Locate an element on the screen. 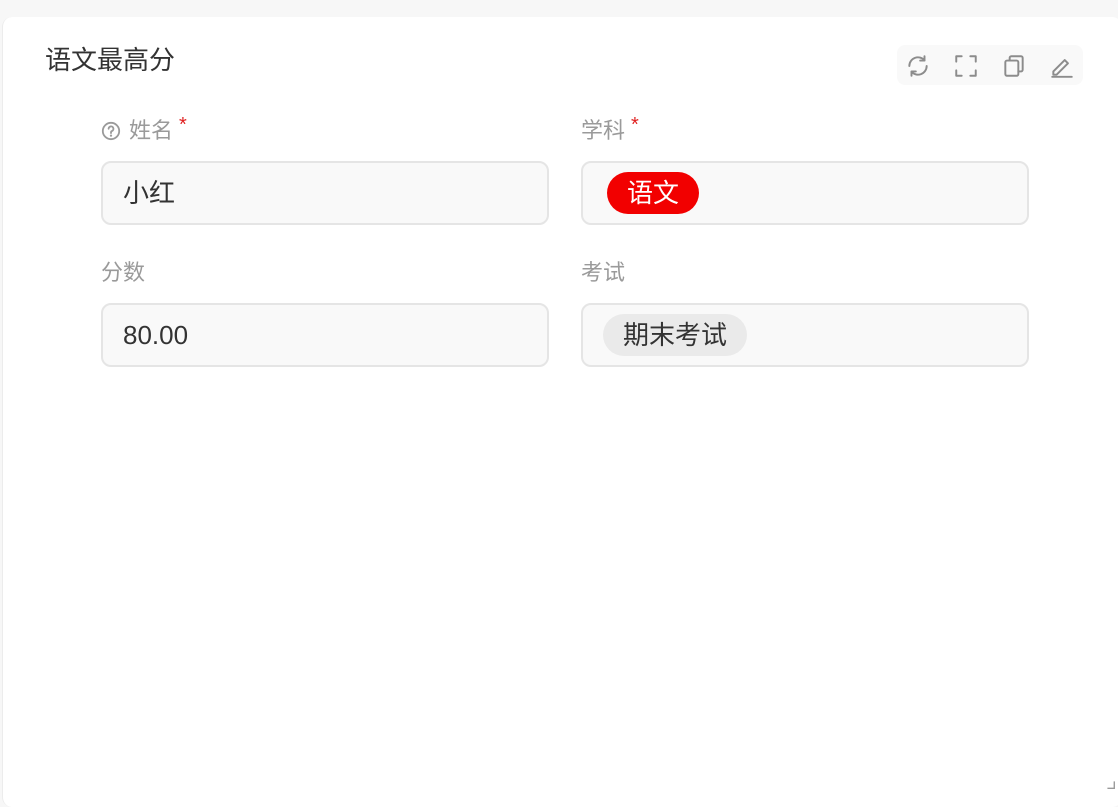 The image size is (1118, 807). name-value: 小红 is located at coordinates (149, 193).